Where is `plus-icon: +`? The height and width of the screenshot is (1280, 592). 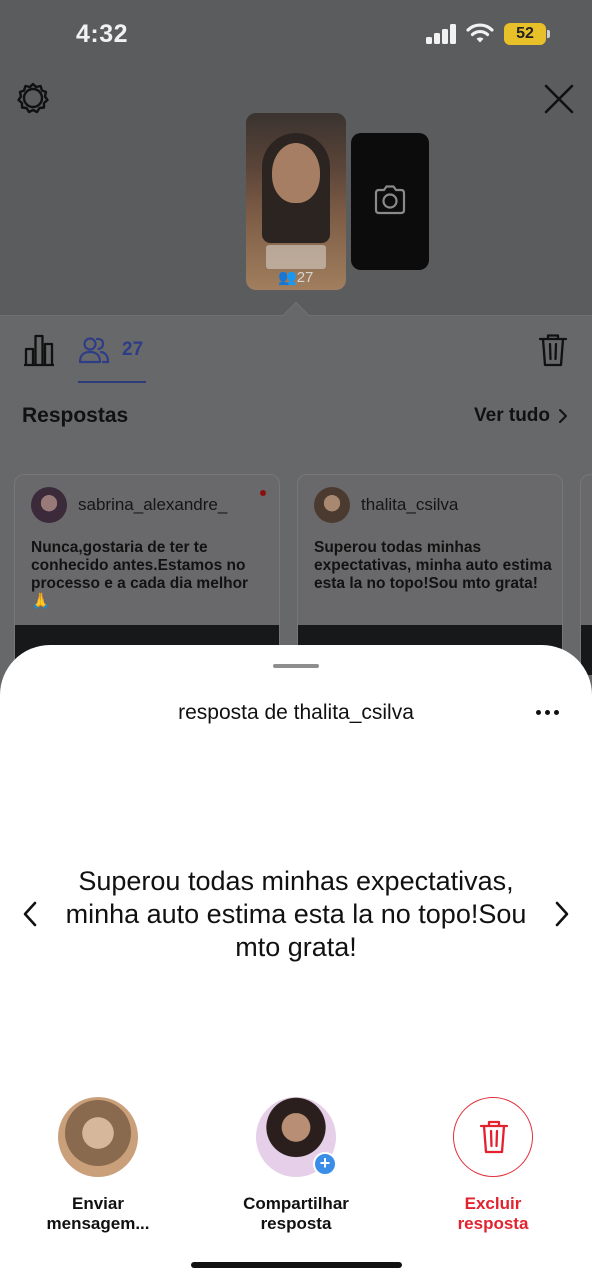
plus-icon: + is located at coordinates (325, 1164).